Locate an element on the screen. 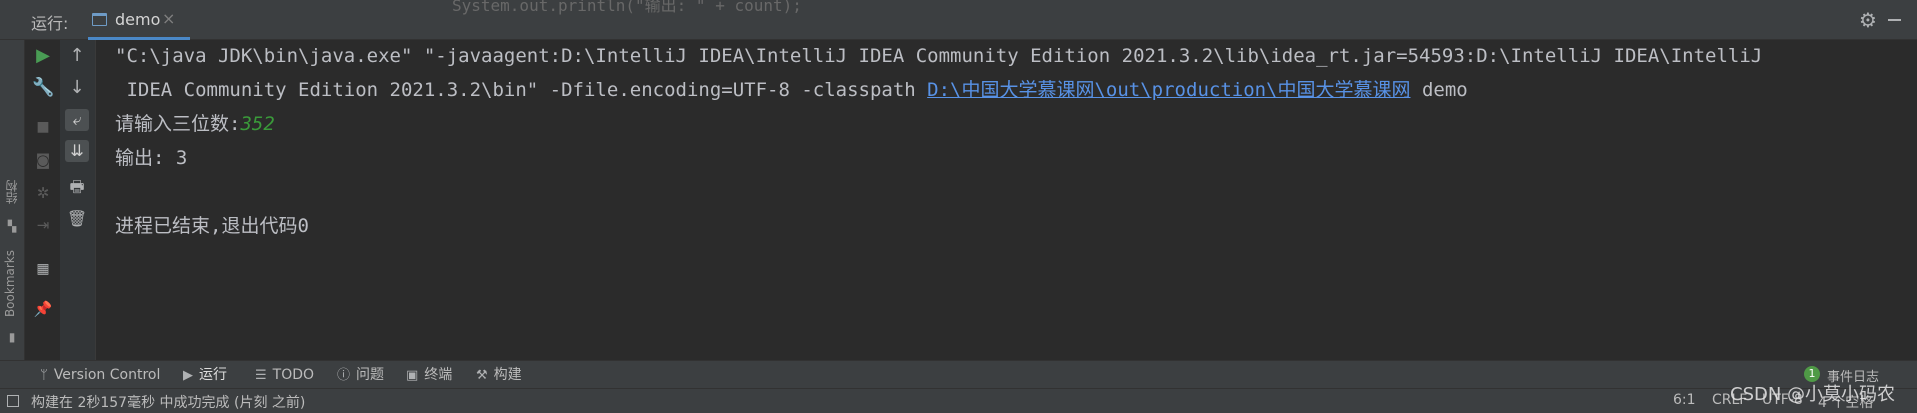  stop-icon: ■ is located at coordinates (43, 127).